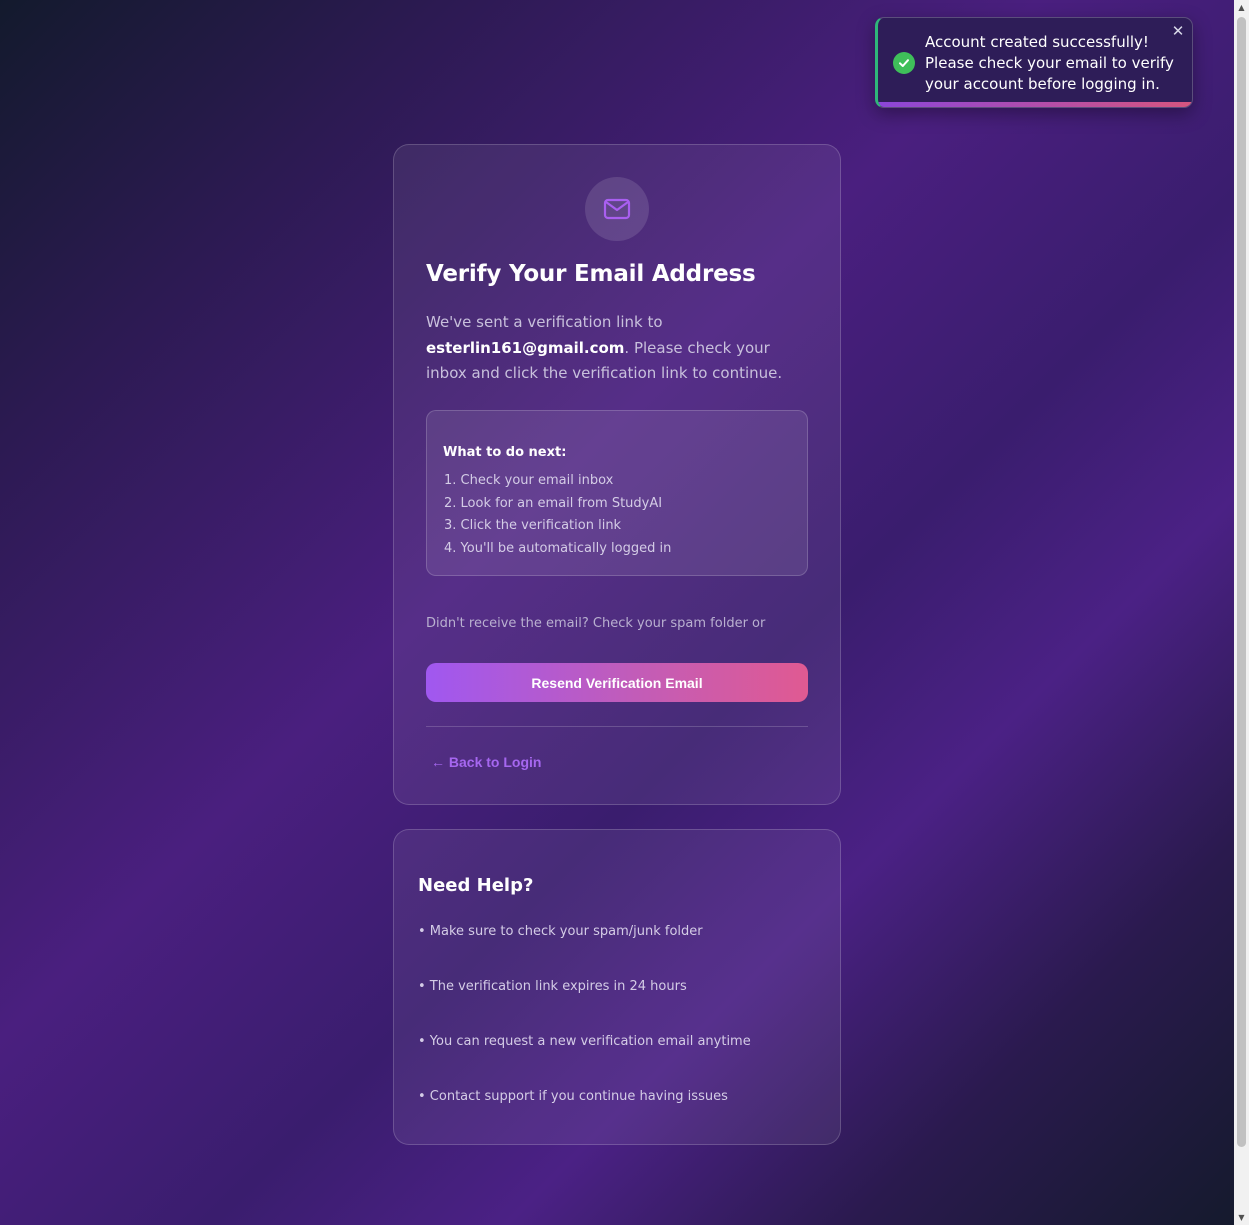 The height and width of the screenshot is (1225, 1249). I want to click on scroll-up-arrow-icon: ▲, so click(1241, 7).